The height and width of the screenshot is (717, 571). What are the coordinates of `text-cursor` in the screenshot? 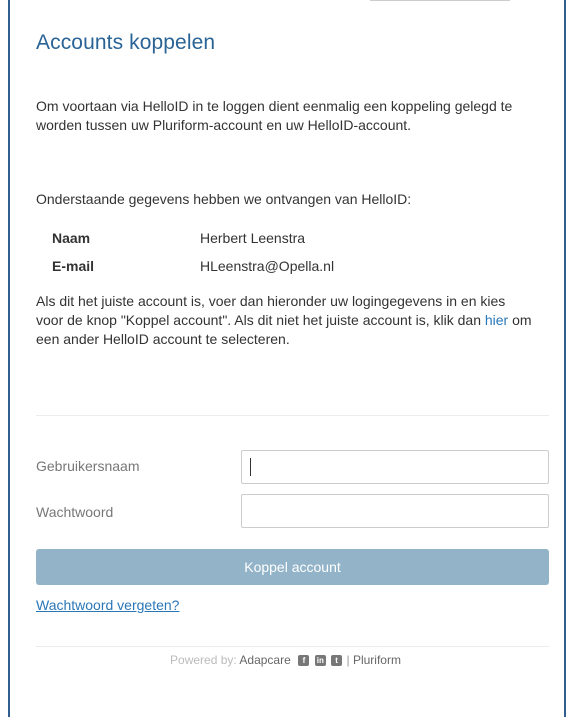 It's located at (250, 467).